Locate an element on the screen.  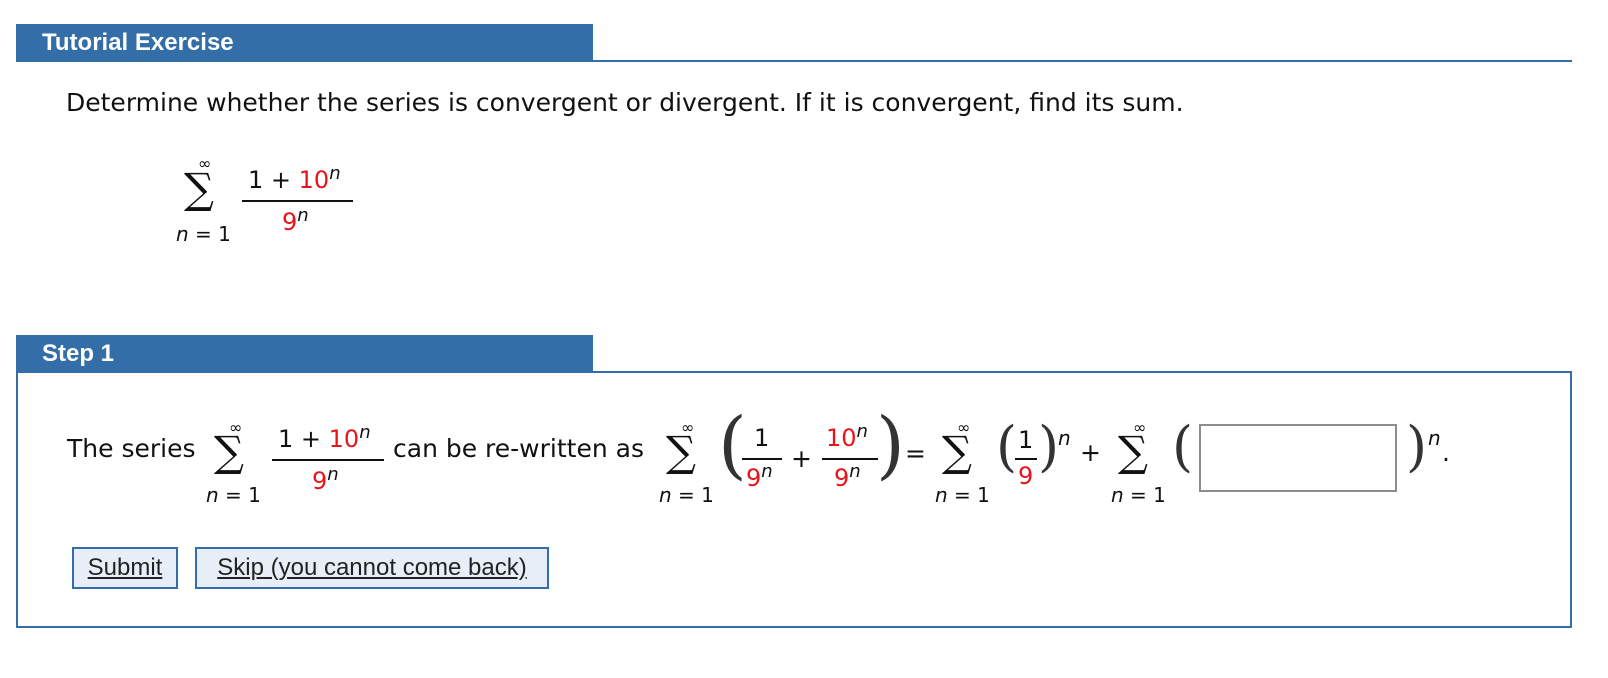
tutorial-header: Tutorial Exercise is located at coordinates (794, 43).